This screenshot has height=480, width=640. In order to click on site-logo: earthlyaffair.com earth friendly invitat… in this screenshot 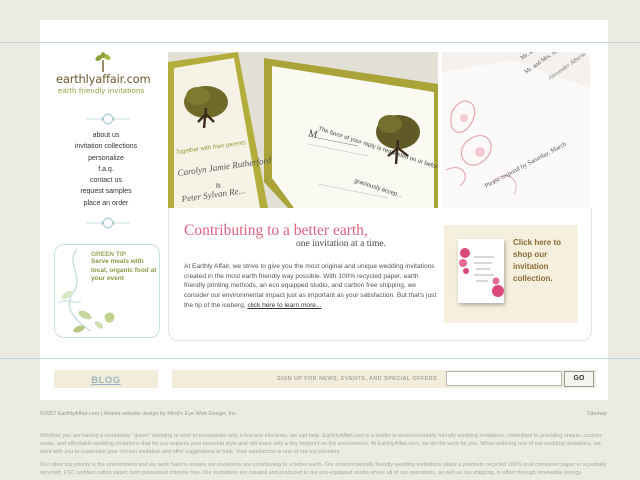, I will do `click(108, 74)`.